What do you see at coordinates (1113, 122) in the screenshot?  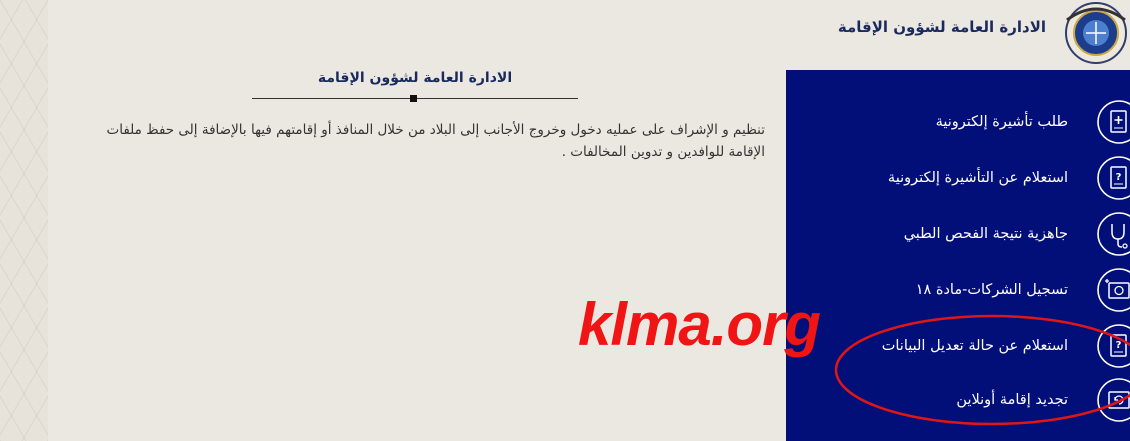 I see `document-plus-icon` at bounding box center [1113, 122].